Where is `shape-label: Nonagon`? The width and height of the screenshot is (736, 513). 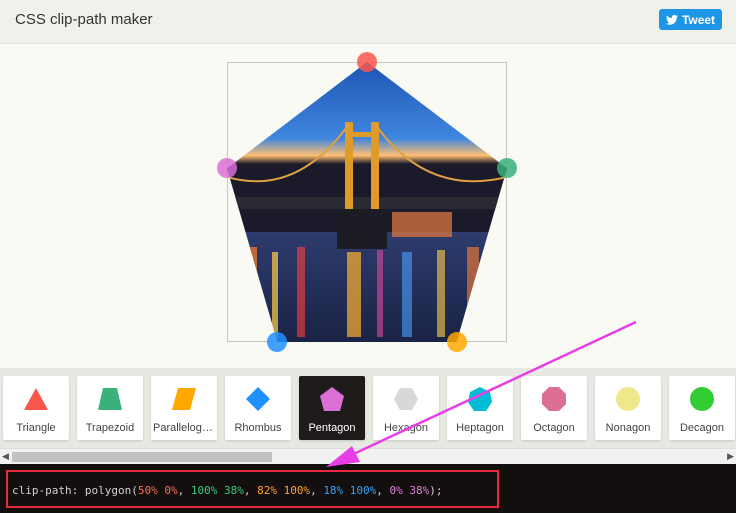
shape-label: Nonagon is located at coordinates (628, 428).